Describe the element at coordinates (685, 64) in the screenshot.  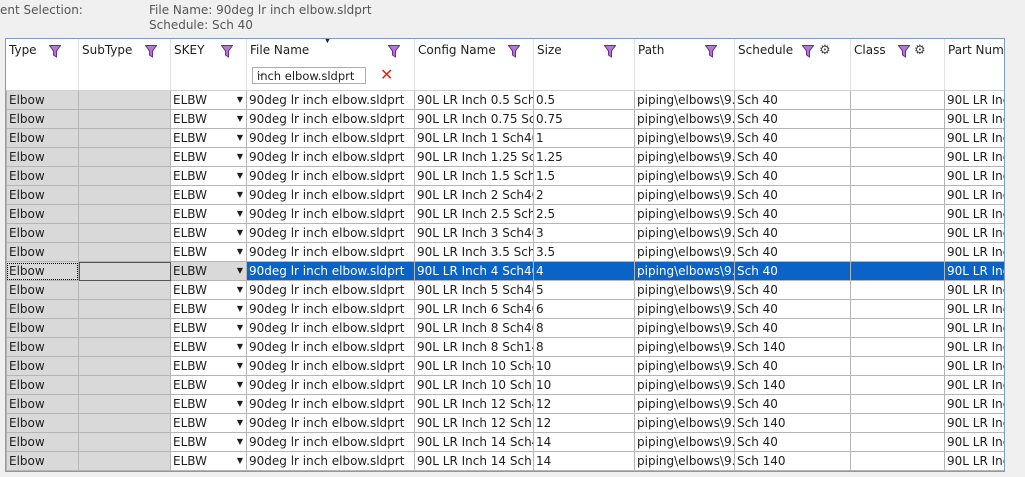
I see `column-header-path: Path` at that location.